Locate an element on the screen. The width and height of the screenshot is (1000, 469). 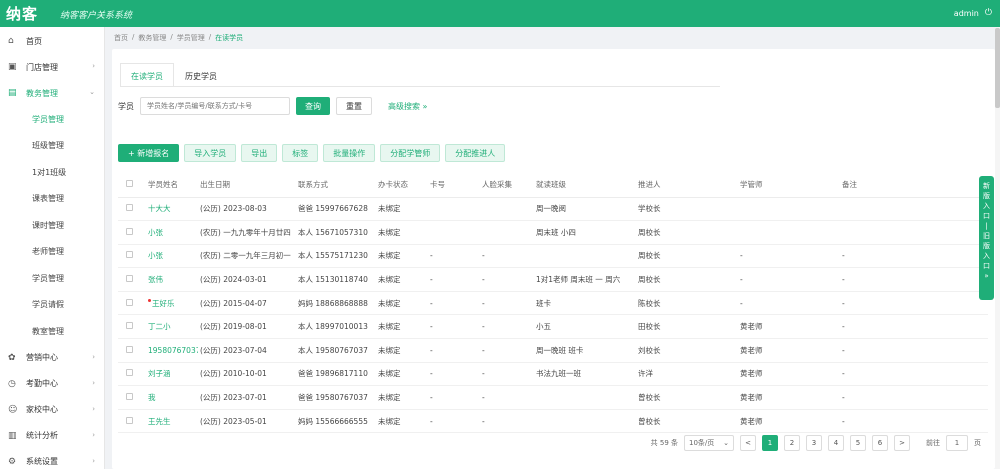
user-menu: admin ⏻ is located at coordinates (973, 13).